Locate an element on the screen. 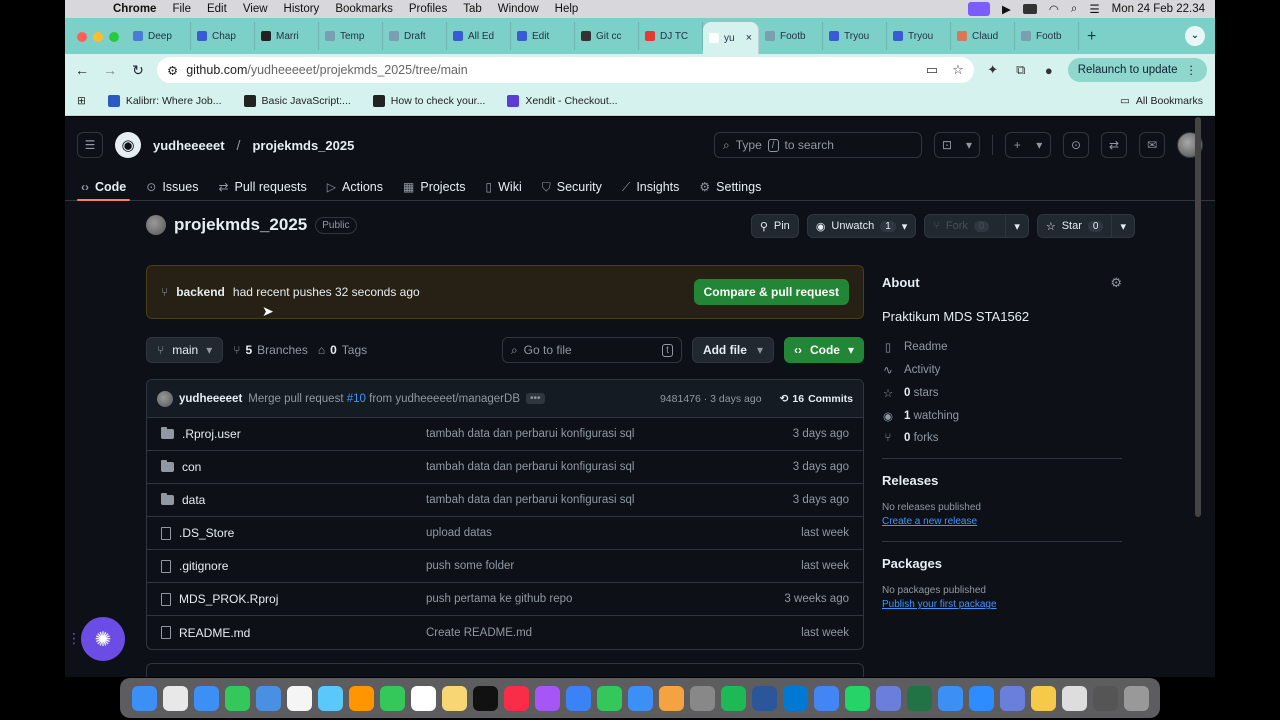  browser-tab: Tryou is located at coordinates (919, 36).